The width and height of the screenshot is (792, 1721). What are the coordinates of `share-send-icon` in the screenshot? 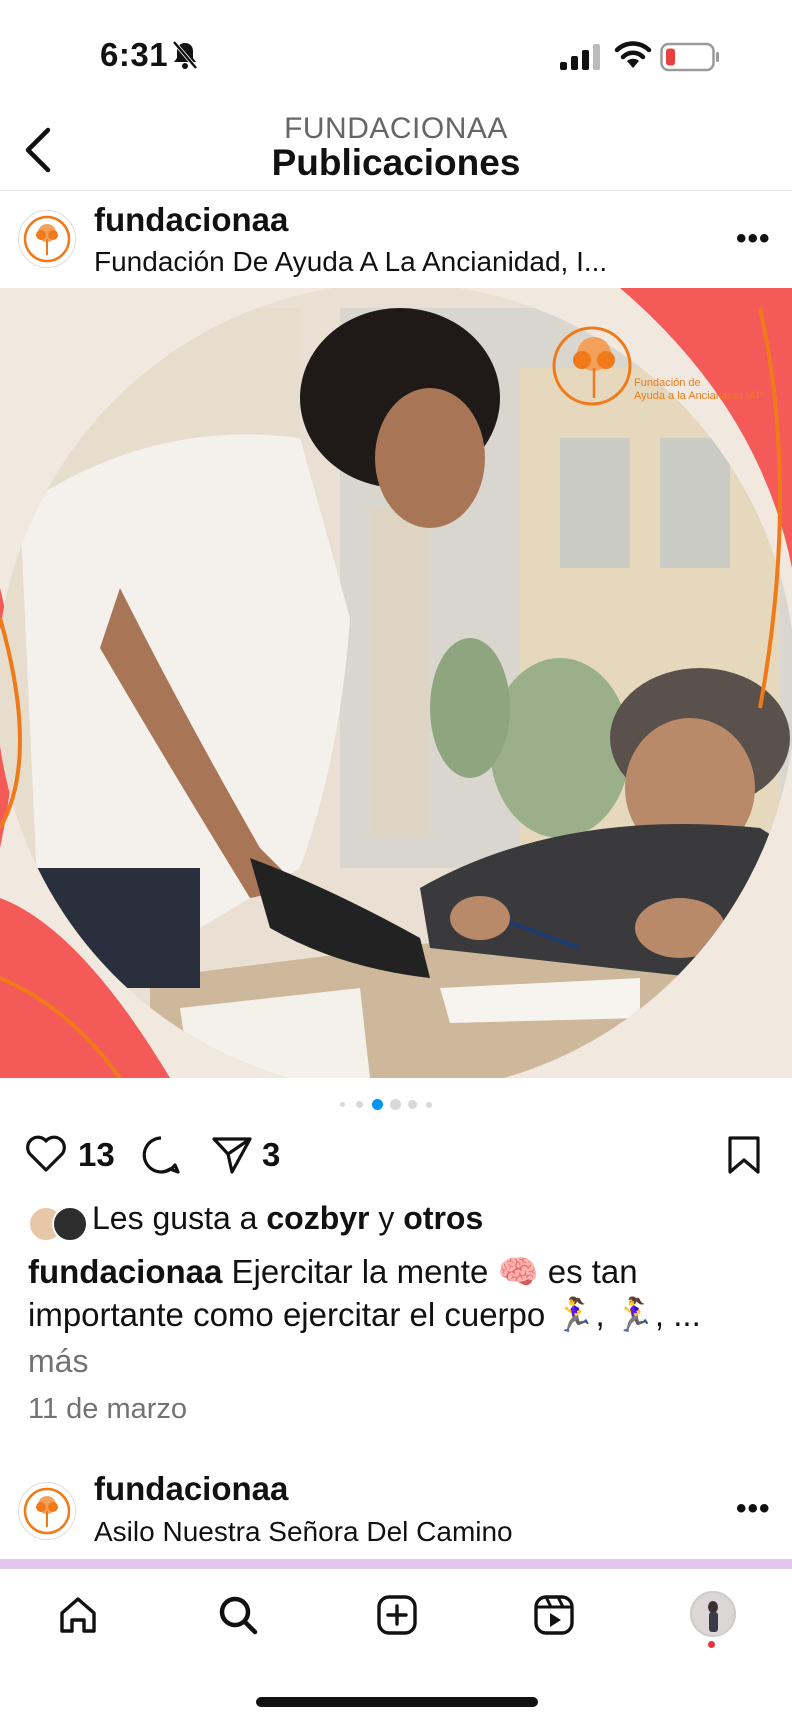 It's located at (232, 1155).